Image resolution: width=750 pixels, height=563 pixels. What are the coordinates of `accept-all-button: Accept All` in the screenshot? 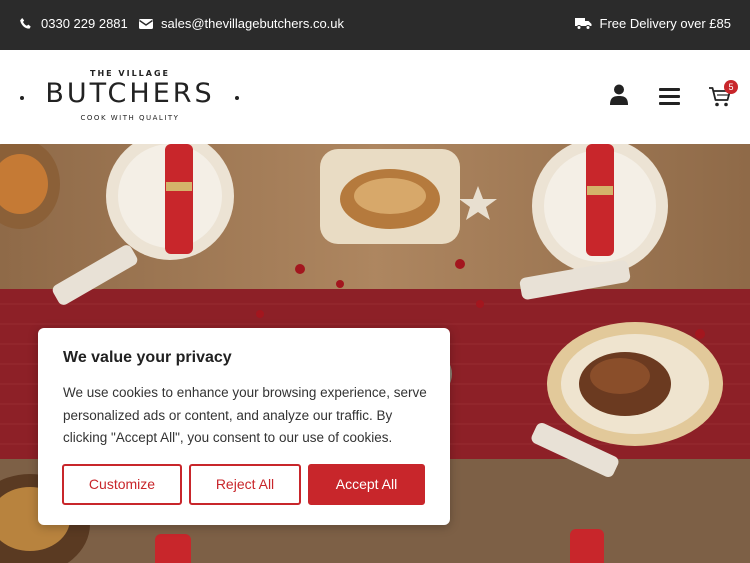 It's located at (366, 484).